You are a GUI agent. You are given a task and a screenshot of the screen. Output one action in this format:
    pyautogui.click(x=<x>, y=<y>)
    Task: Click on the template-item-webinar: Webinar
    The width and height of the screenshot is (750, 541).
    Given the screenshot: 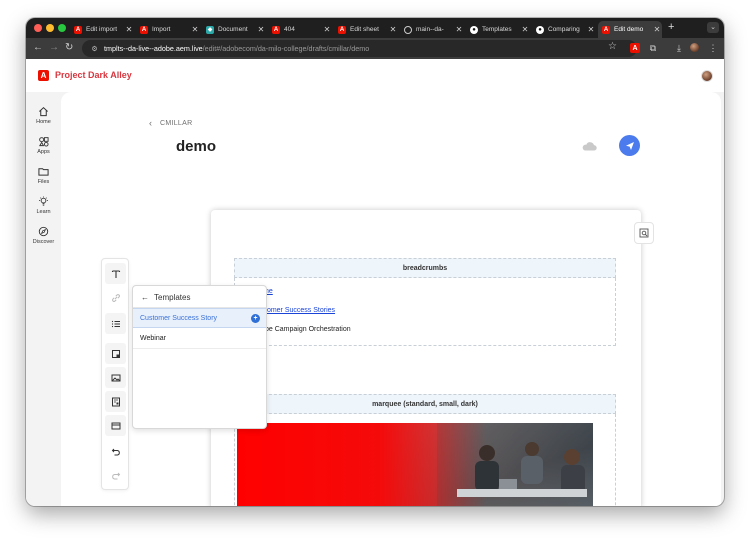 What is the action you would take?
    pyautogui.click(x=199, y=339)
    